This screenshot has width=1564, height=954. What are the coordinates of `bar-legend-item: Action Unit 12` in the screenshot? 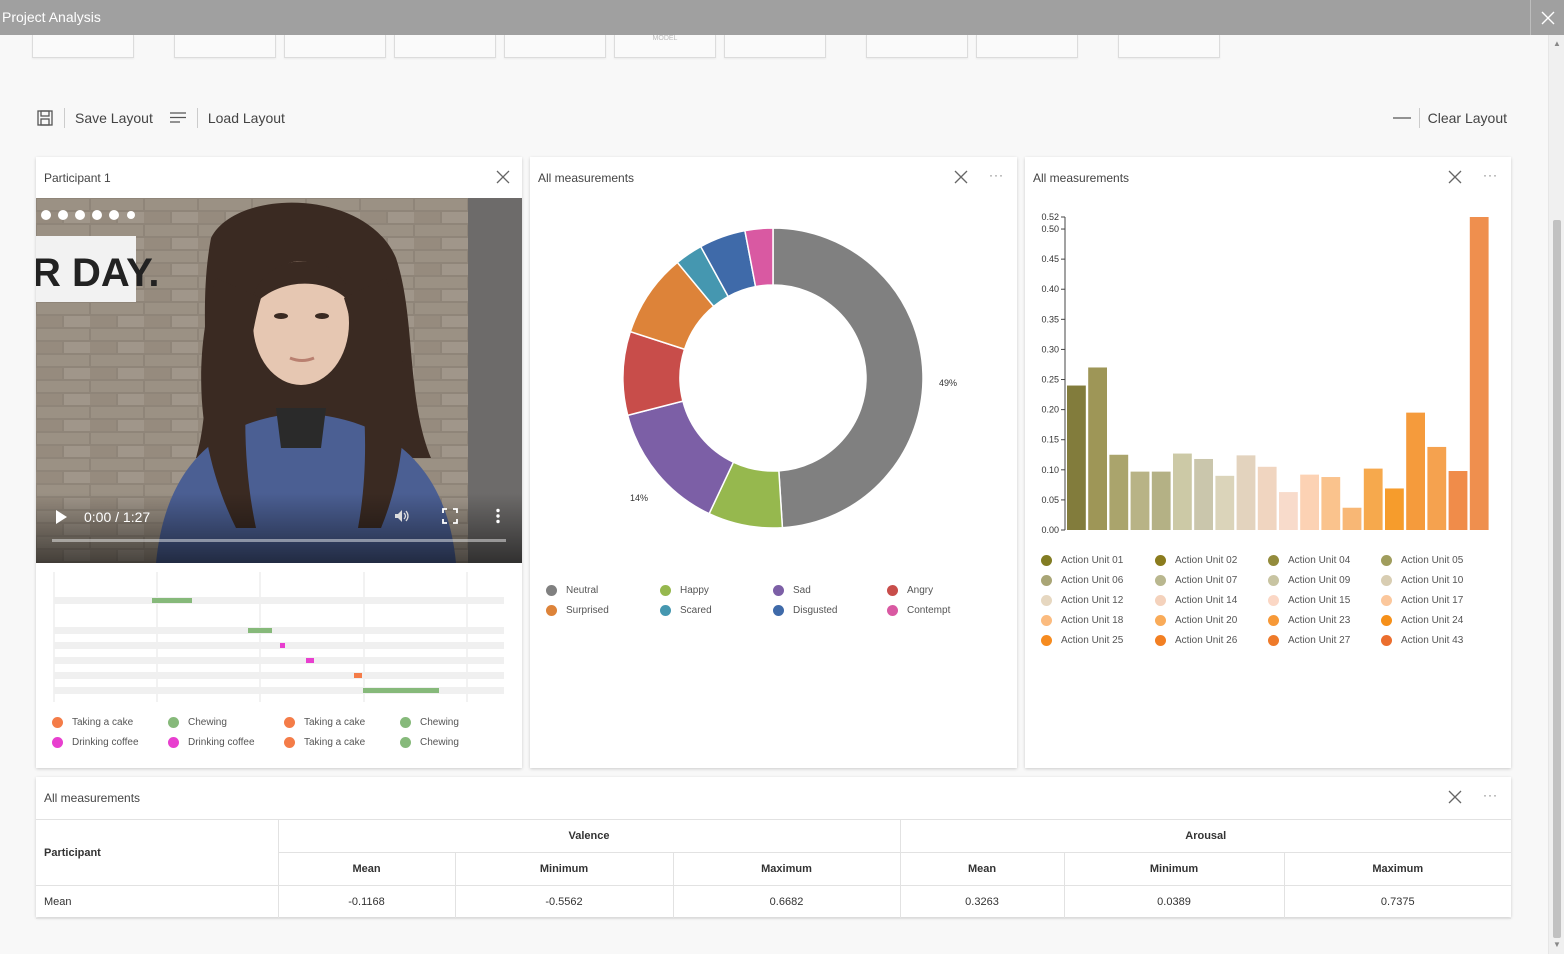 It's located at (1082, 600).